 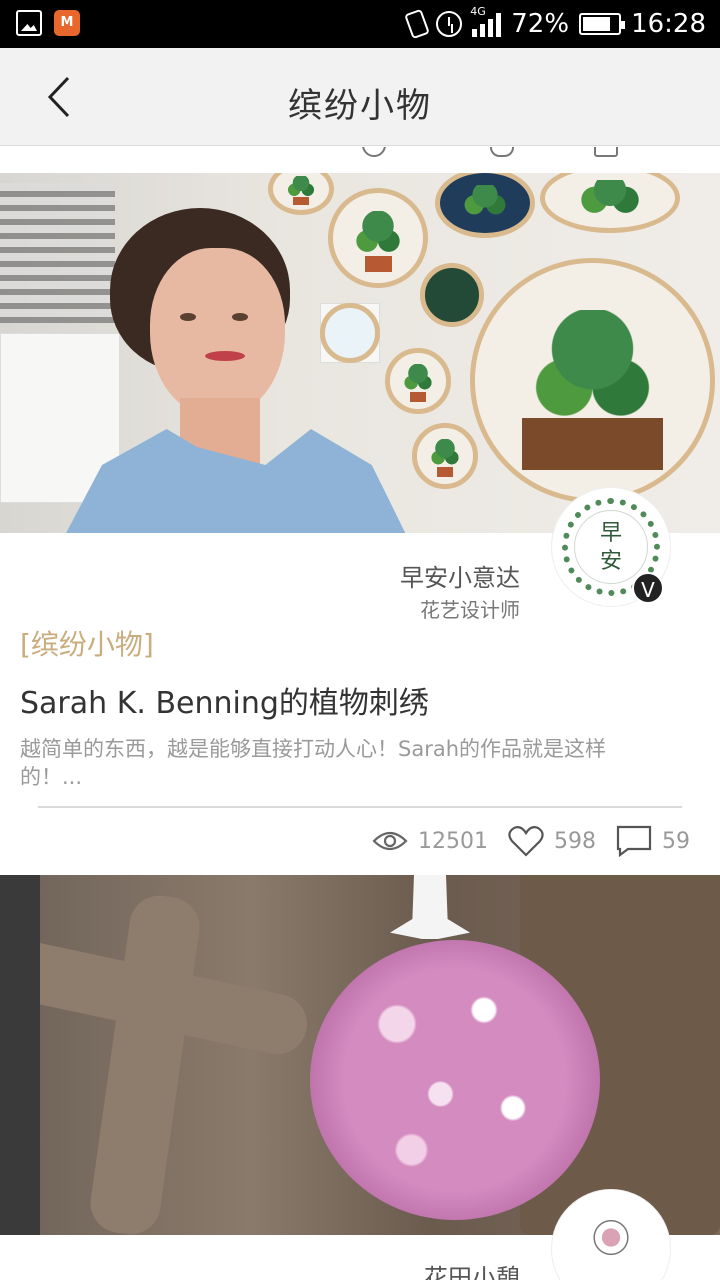 I want to click on article-category: [缤纷小物], so click(x=87, y=644).